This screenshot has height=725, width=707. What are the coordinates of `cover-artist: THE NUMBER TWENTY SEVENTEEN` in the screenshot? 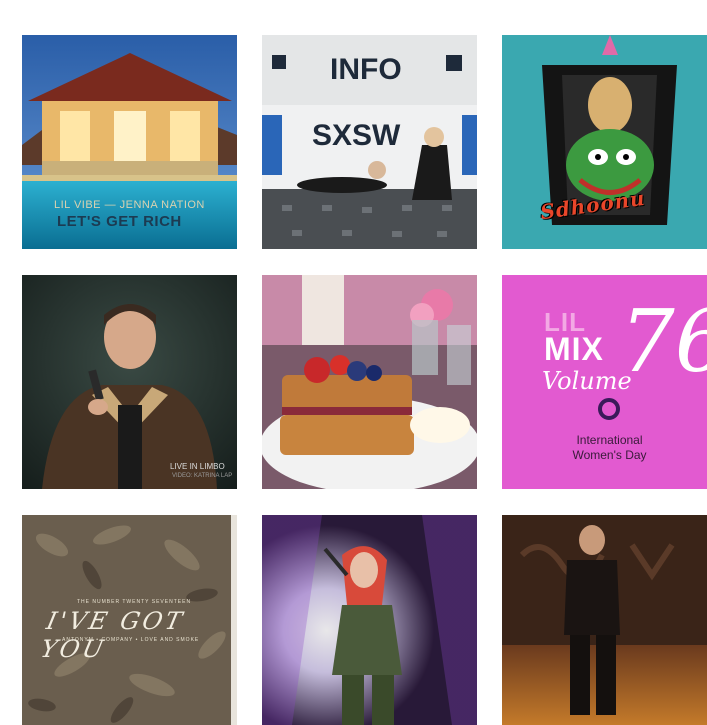 It's located at (134, 602).